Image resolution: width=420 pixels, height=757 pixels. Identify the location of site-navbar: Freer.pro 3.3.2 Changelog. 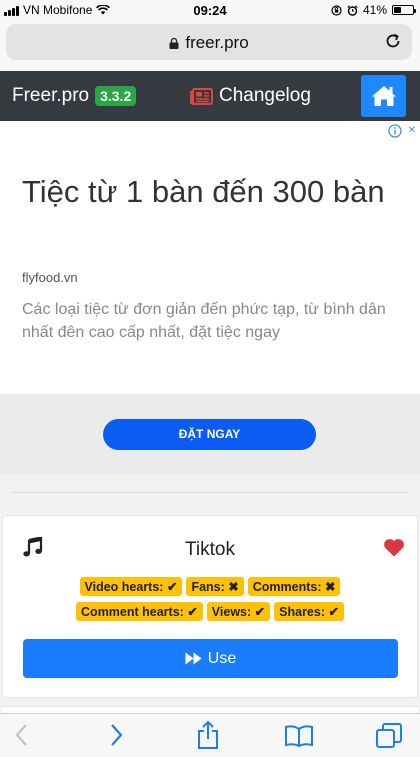
(210, 96).